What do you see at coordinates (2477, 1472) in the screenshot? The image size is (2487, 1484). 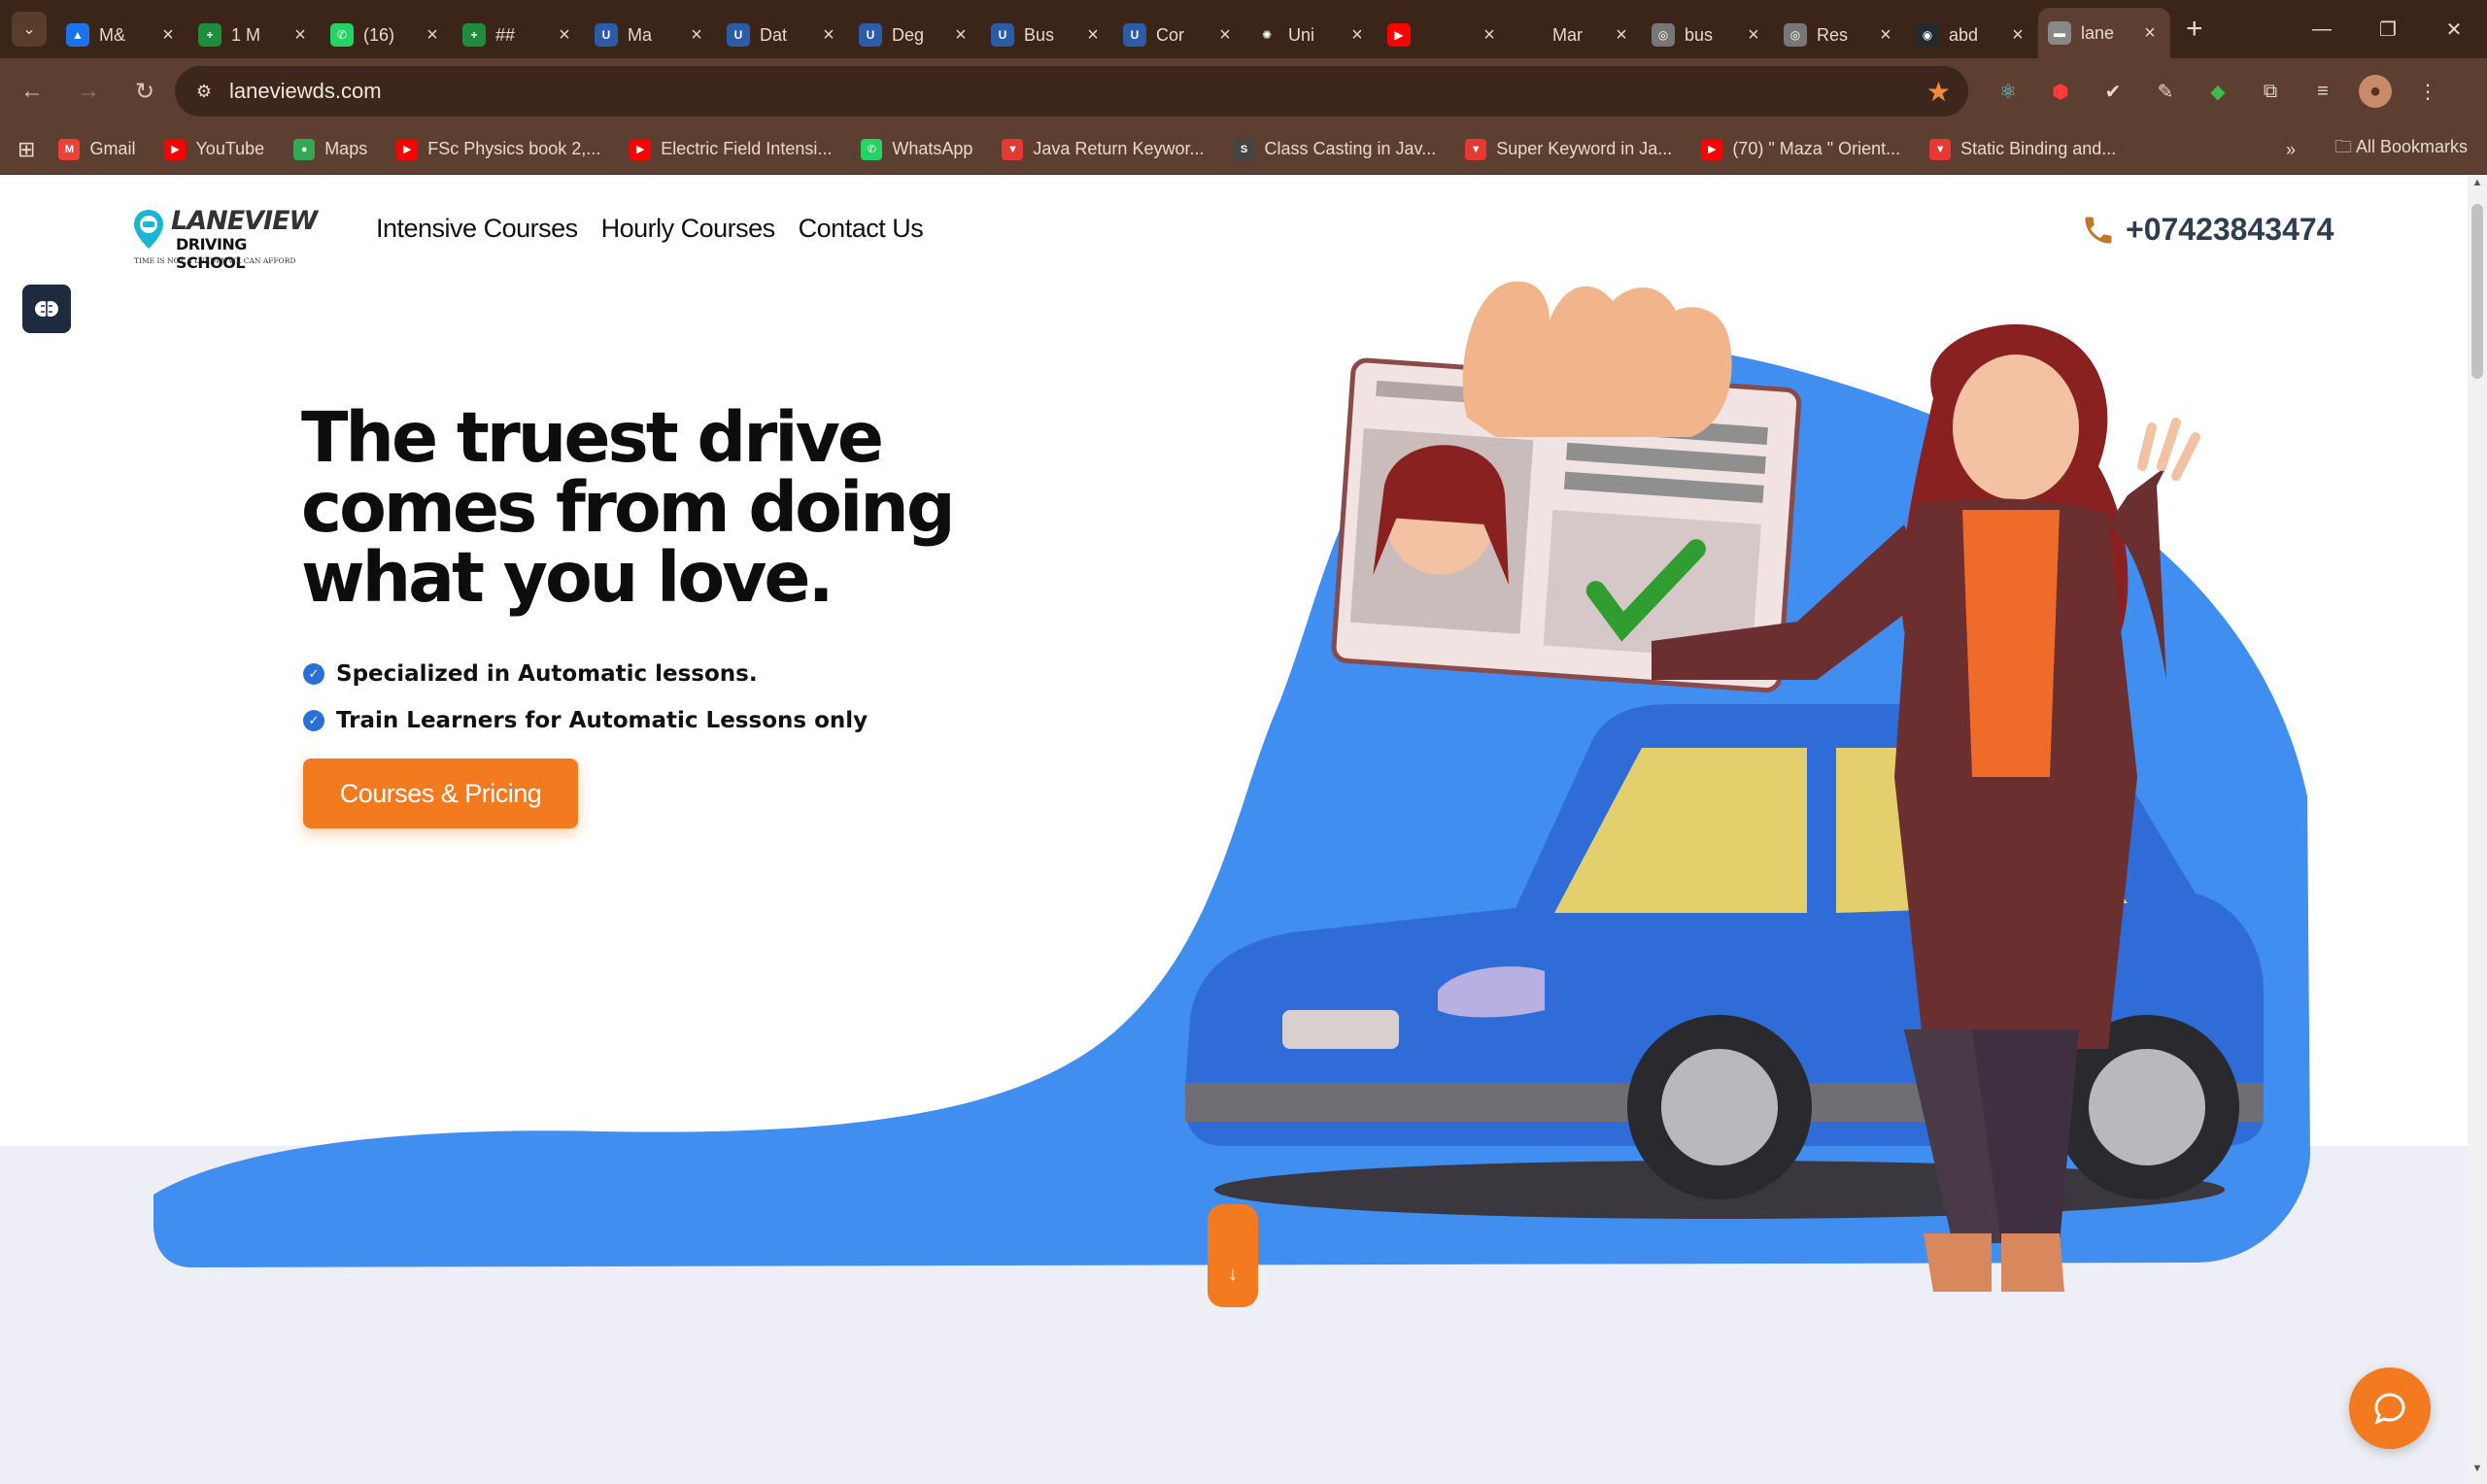 I see `scroll-down-arrow-icon: ▼` at bounding box center [2477, 1472].